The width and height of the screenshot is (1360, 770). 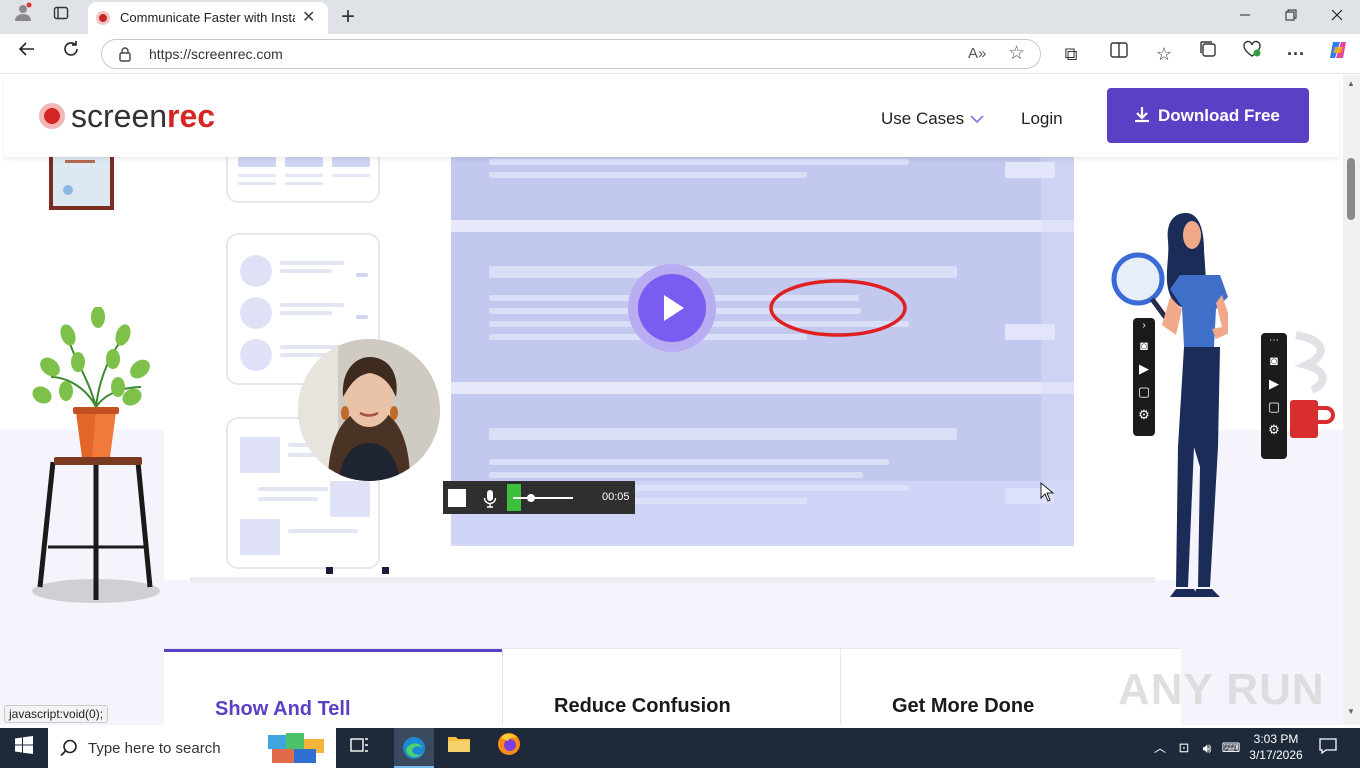 What do you see at coordinates (642, 706) in the screenshot?
I see `feature-tab-2-label: Reduce Confusion` at bounding box center [642, 706].